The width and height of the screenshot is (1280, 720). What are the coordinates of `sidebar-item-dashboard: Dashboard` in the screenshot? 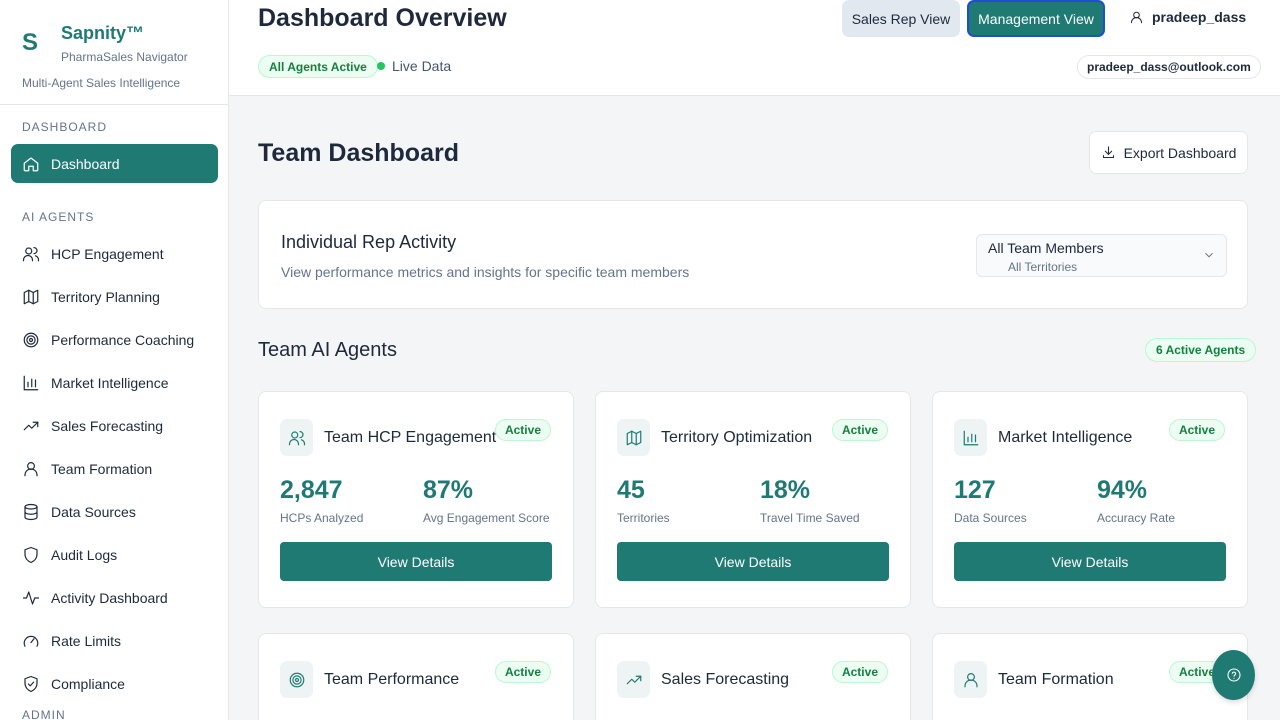 It's located at (114, 163).